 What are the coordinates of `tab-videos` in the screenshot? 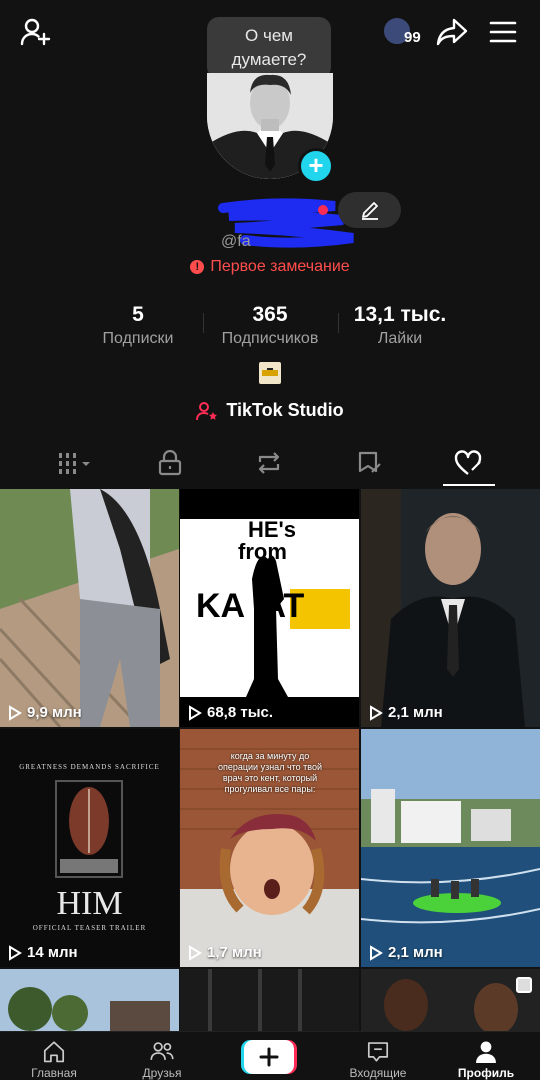 It's located at (75, 463).